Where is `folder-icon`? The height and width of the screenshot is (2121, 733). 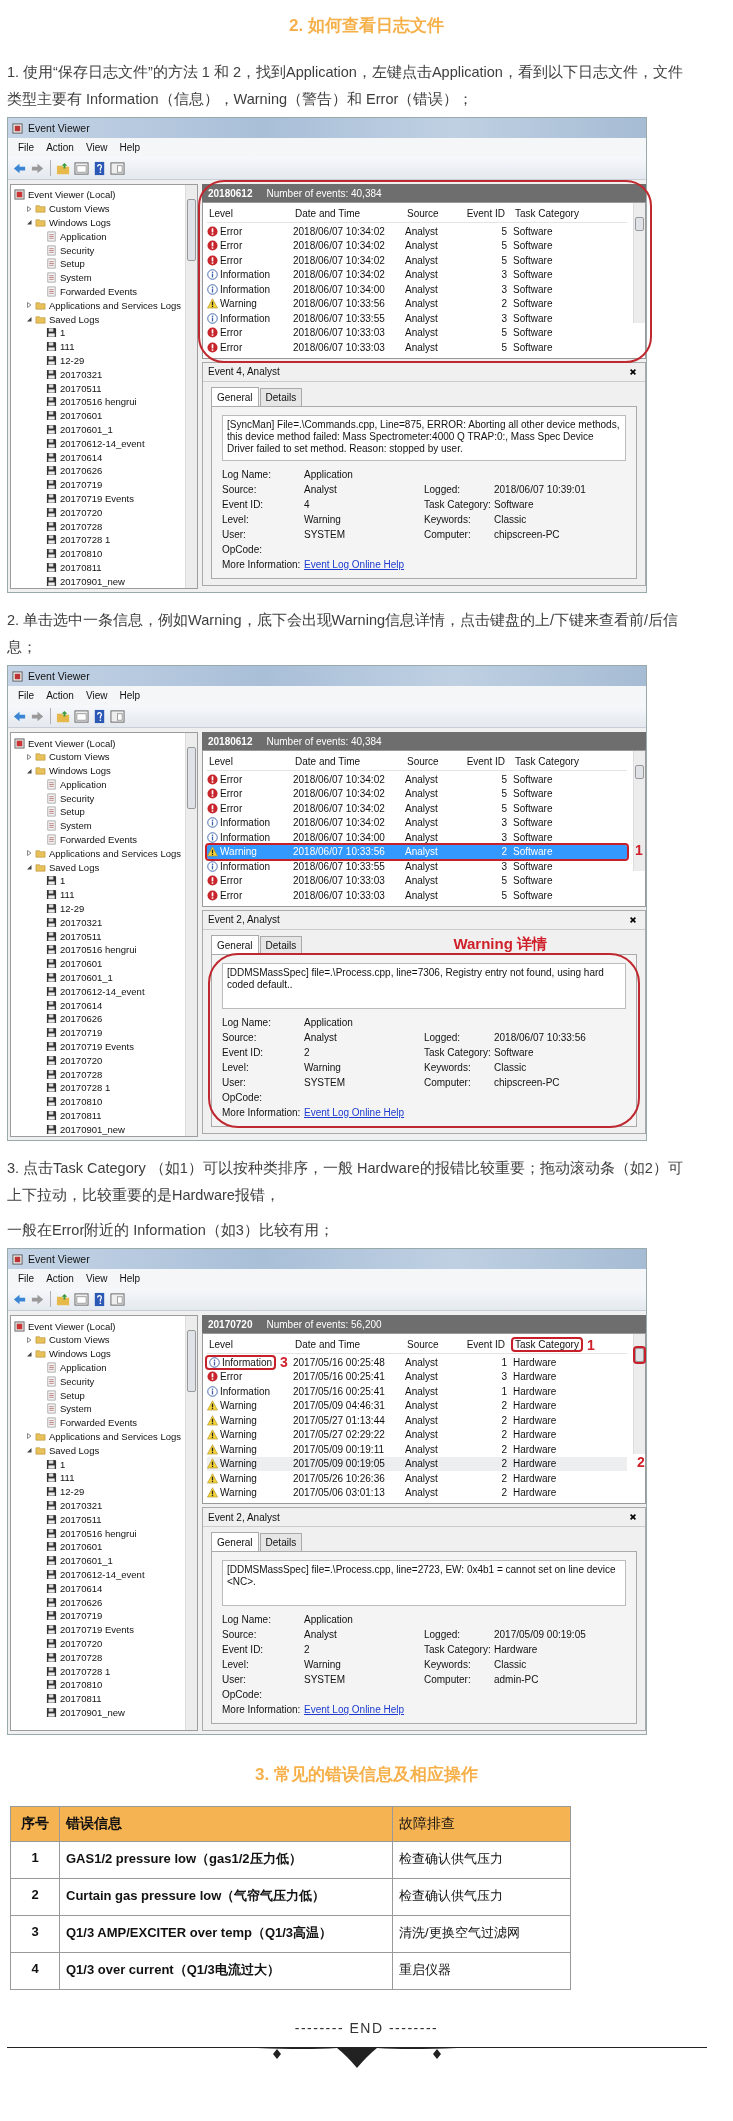 folder-icon is located at coordinates (63, 168).